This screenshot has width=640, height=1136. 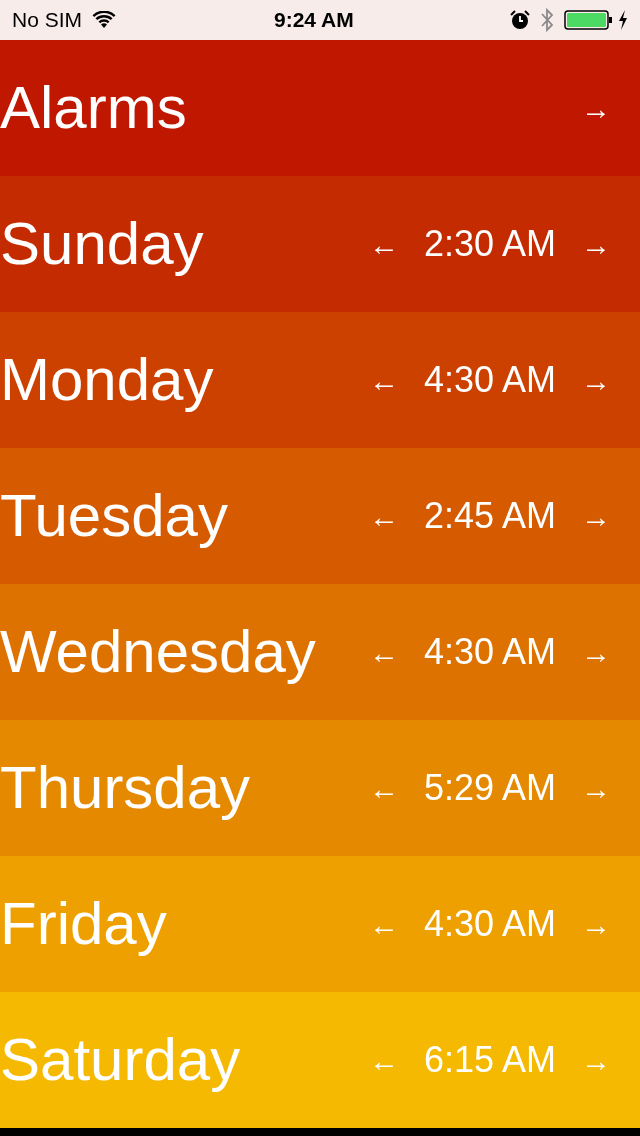 I want to click on day-name: Friday, so click(x=84, y=924).